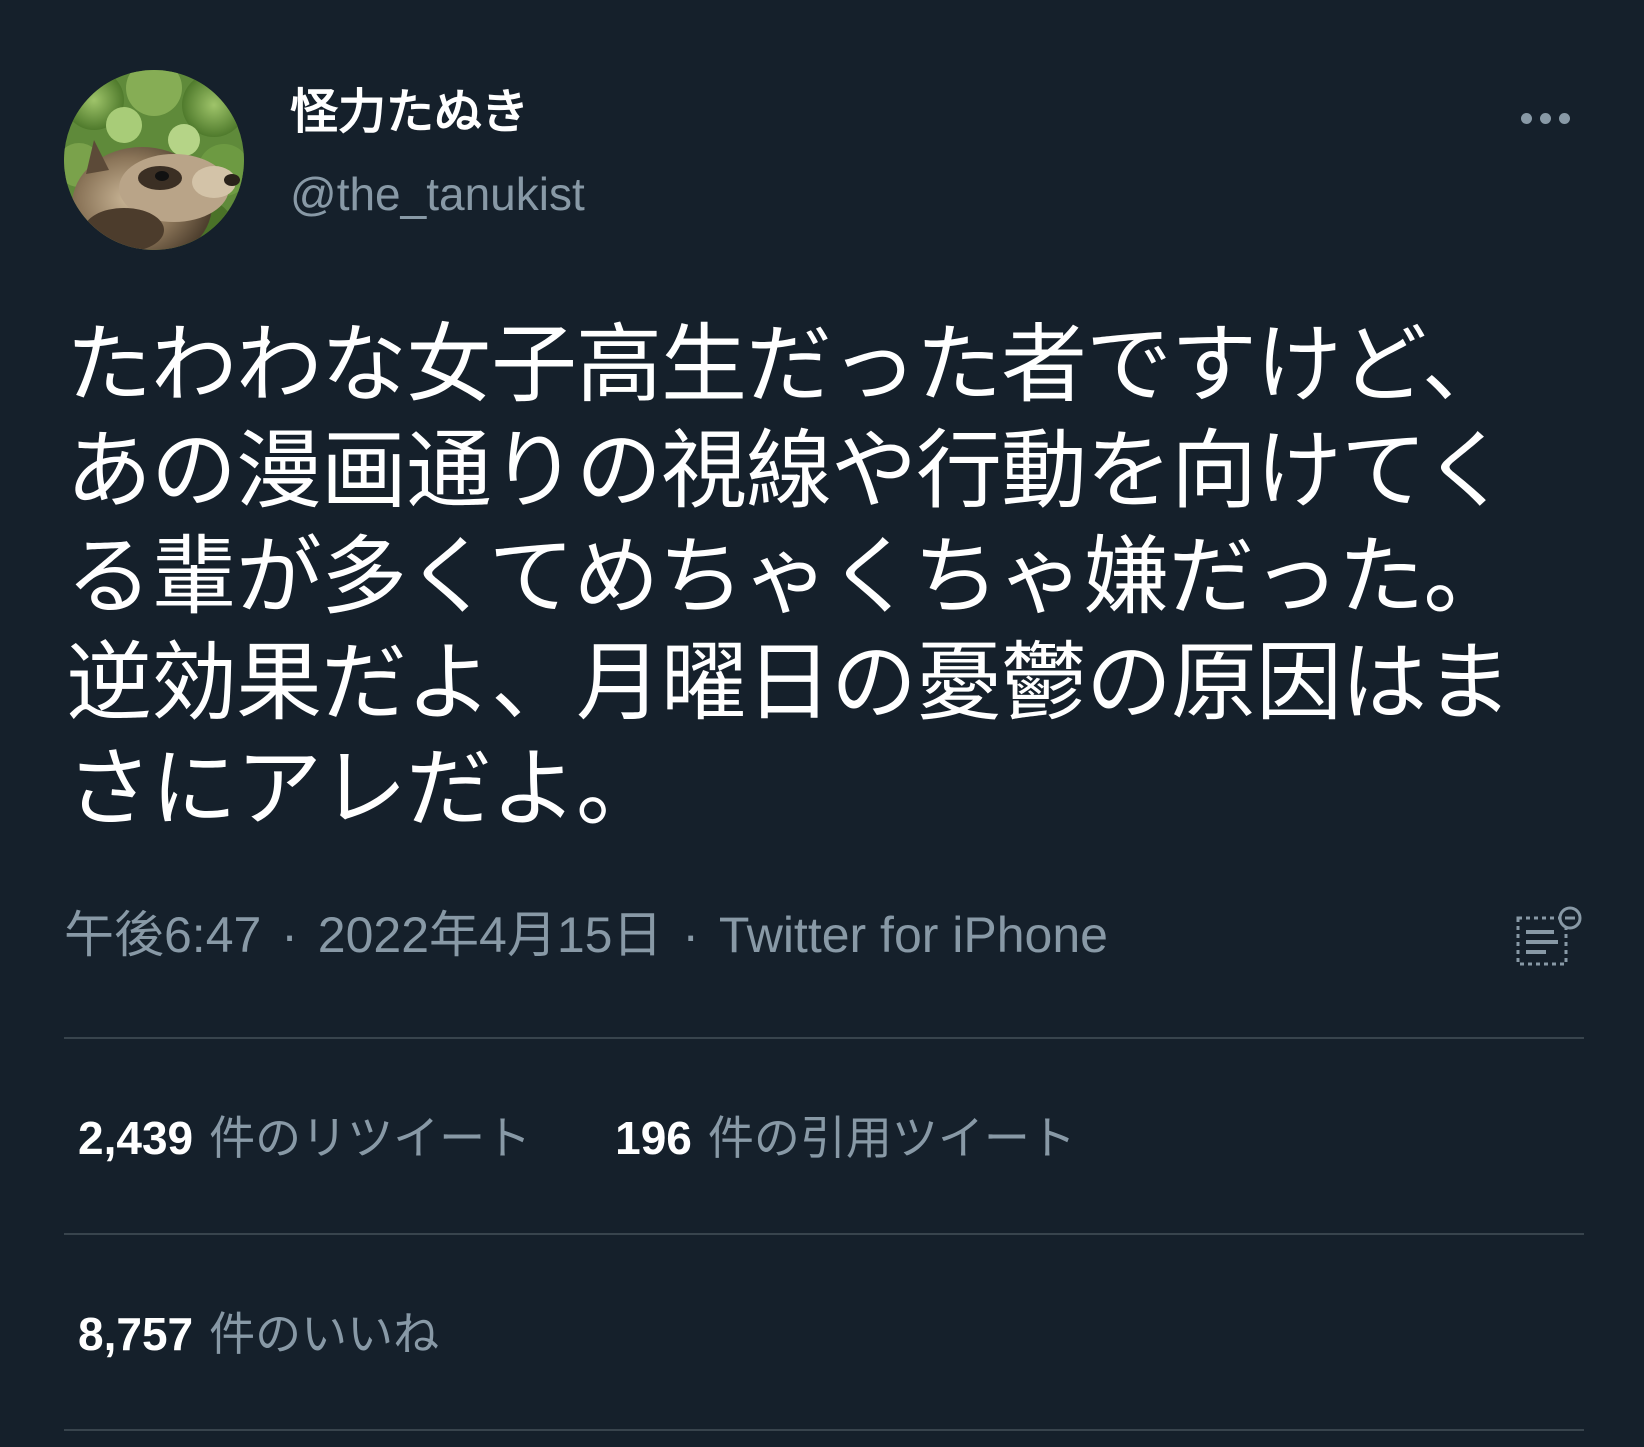  I want to click on author-handle: @the_tanukist, so click(437, 194).